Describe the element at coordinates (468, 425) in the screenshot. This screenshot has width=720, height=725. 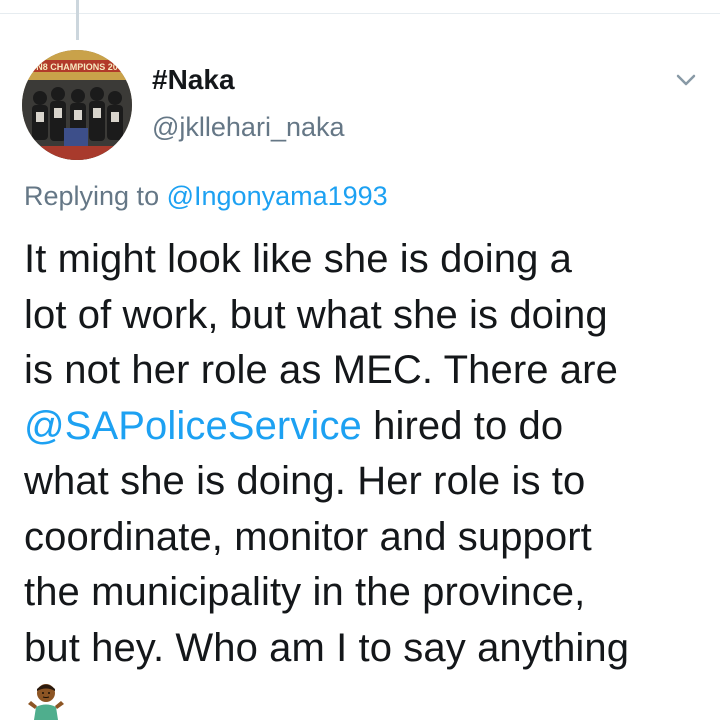
I see `tweet-line-rest: hired to do` at that location.